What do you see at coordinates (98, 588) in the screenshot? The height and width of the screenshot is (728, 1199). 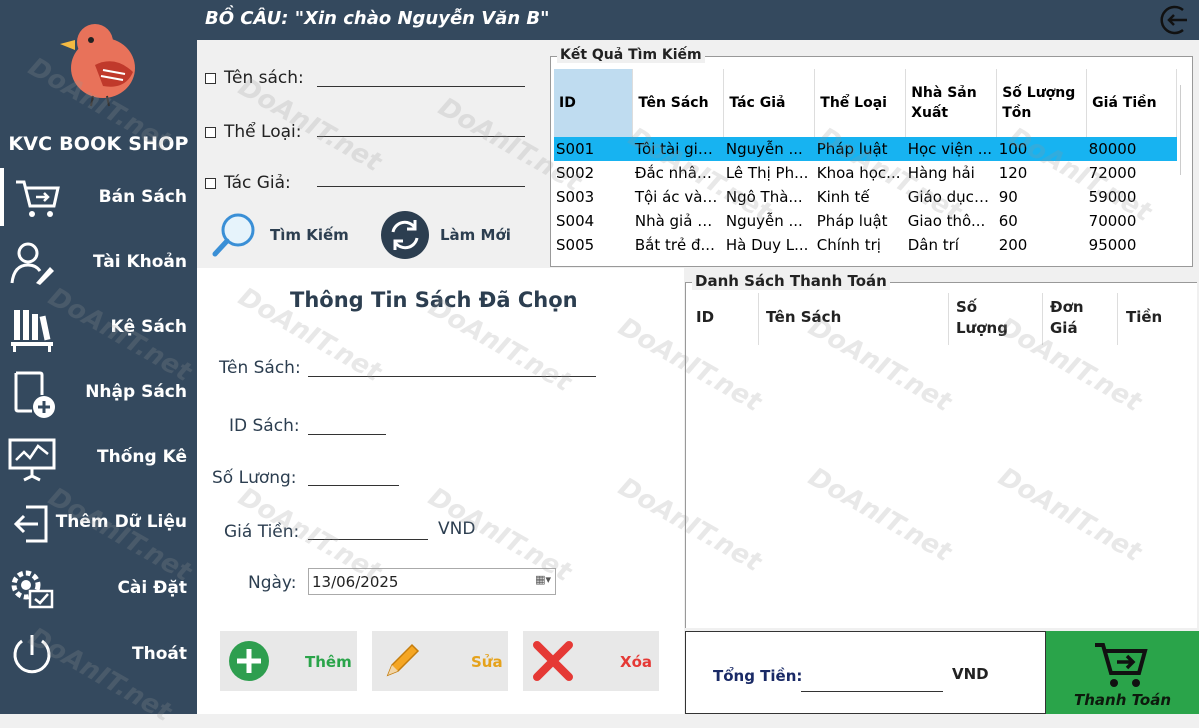 I see `sidebar-item-cai-dat: Cài Đặt` at bounding box center [98, 588].